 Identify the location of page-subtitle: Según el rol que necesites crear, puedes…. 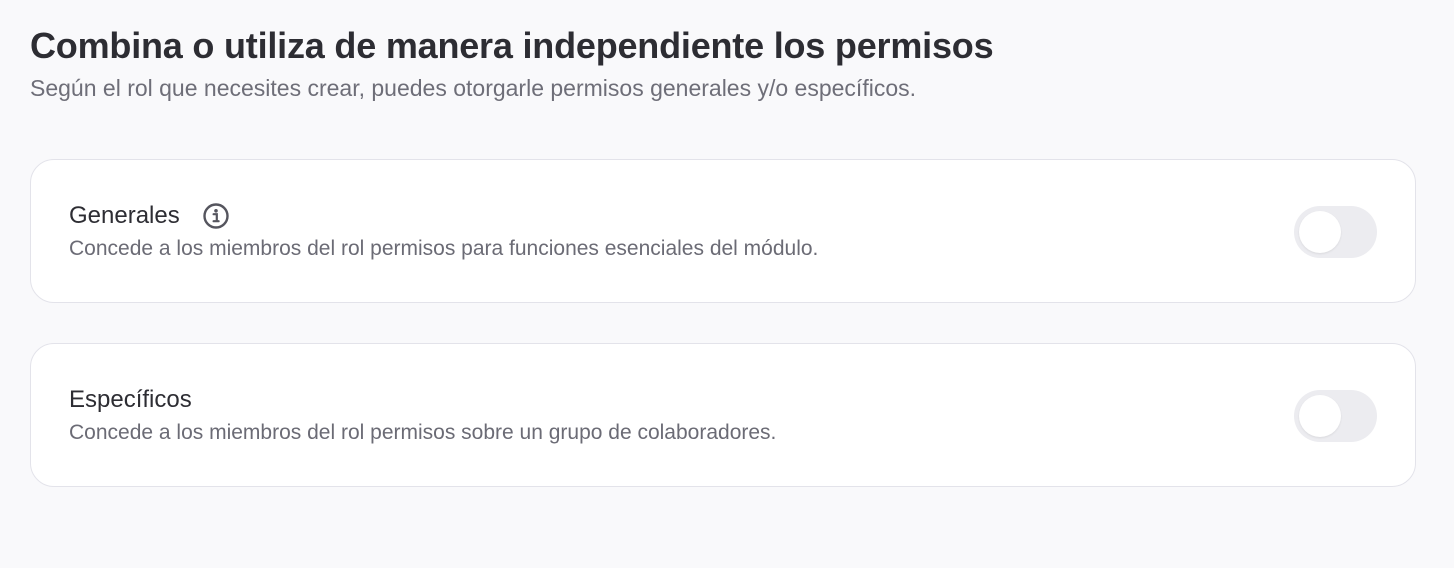
(473, 88).